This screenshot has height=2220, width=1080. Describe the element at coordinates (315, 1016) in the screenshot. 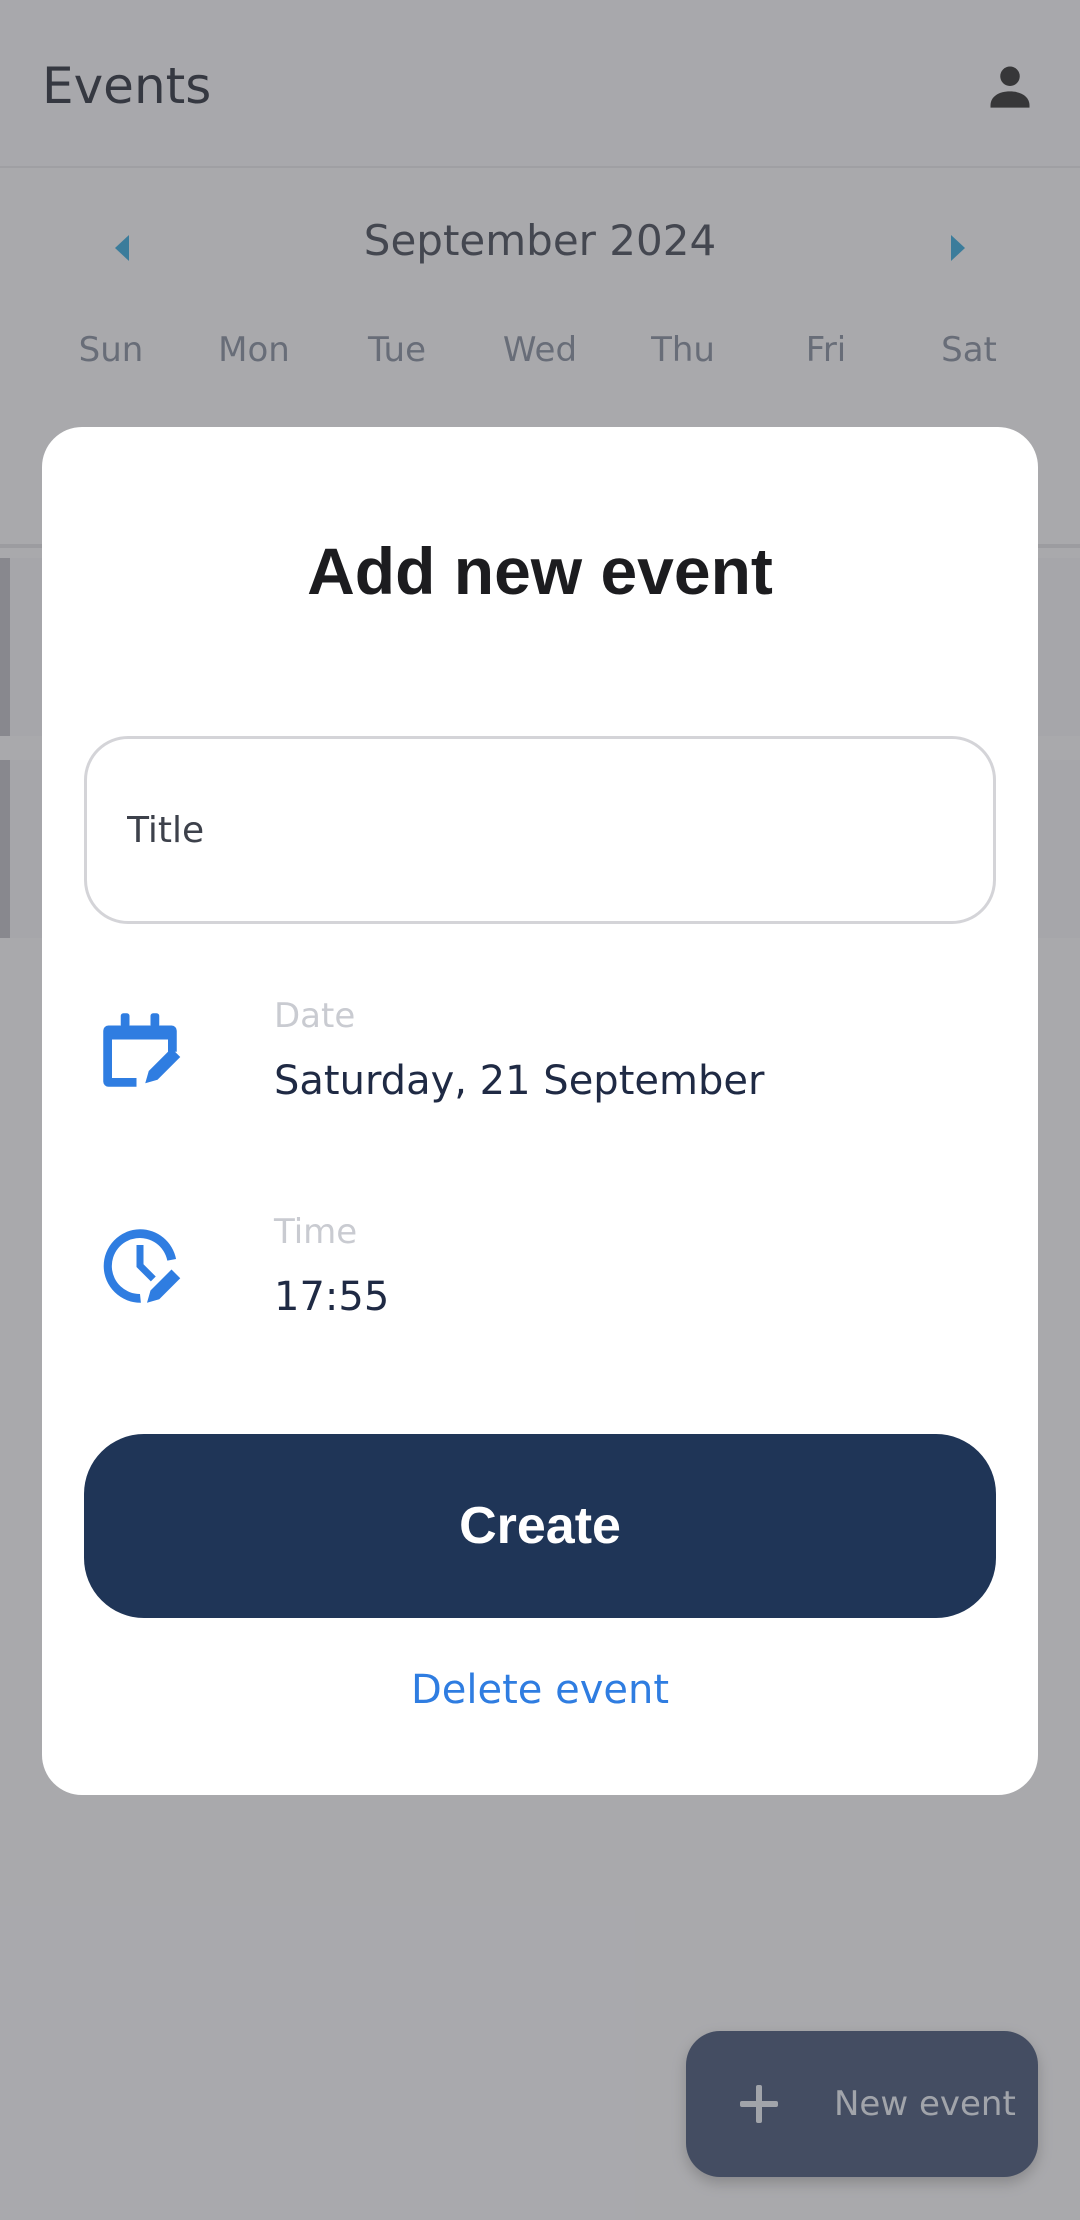

I see `date-label: Date` at that location.